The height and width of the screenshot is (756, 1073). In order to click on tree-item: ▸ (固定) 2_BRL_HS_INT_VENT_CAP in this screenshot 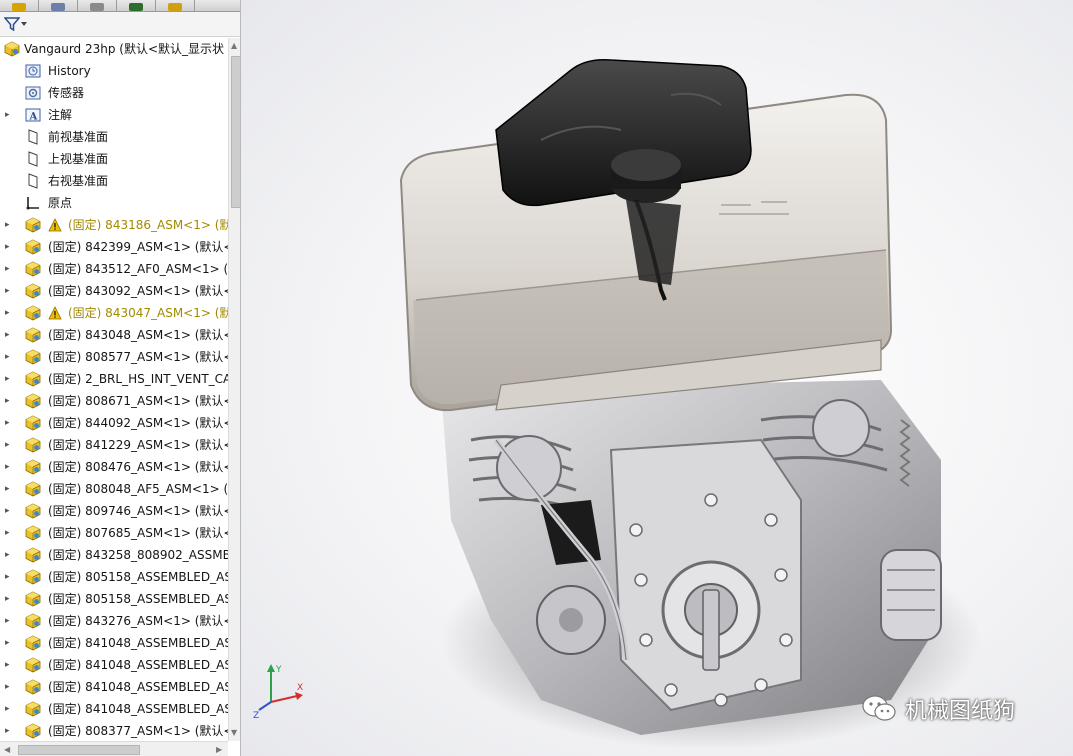, I will do `click(114, 379)`.